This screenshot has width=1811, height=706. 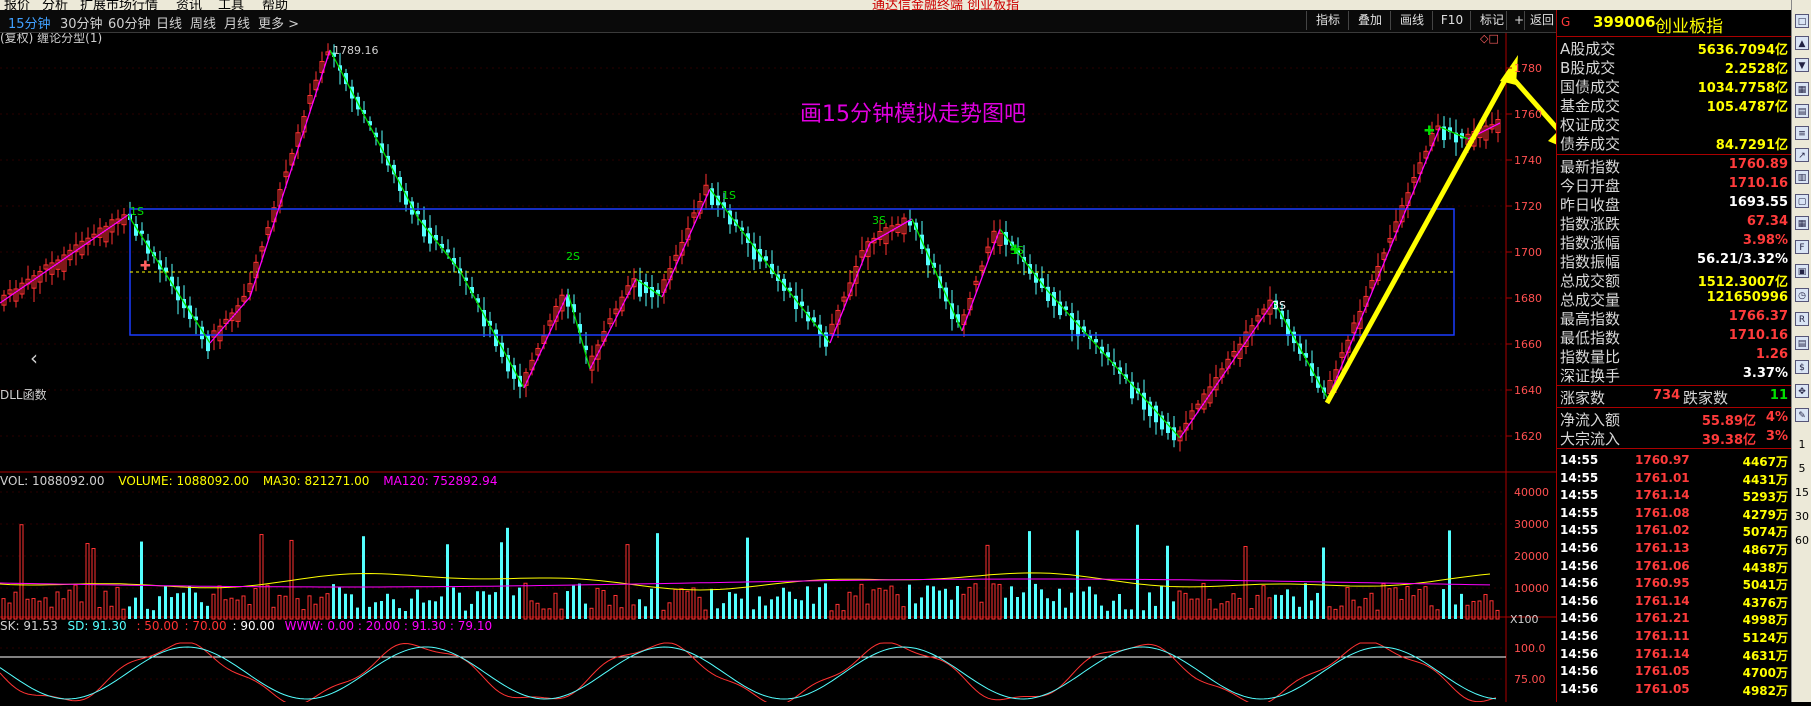 What do you see at coordinates (1802, 295) in the screenshot?
I see `clock-icon: ◷` at bounding box center [1802, 295].